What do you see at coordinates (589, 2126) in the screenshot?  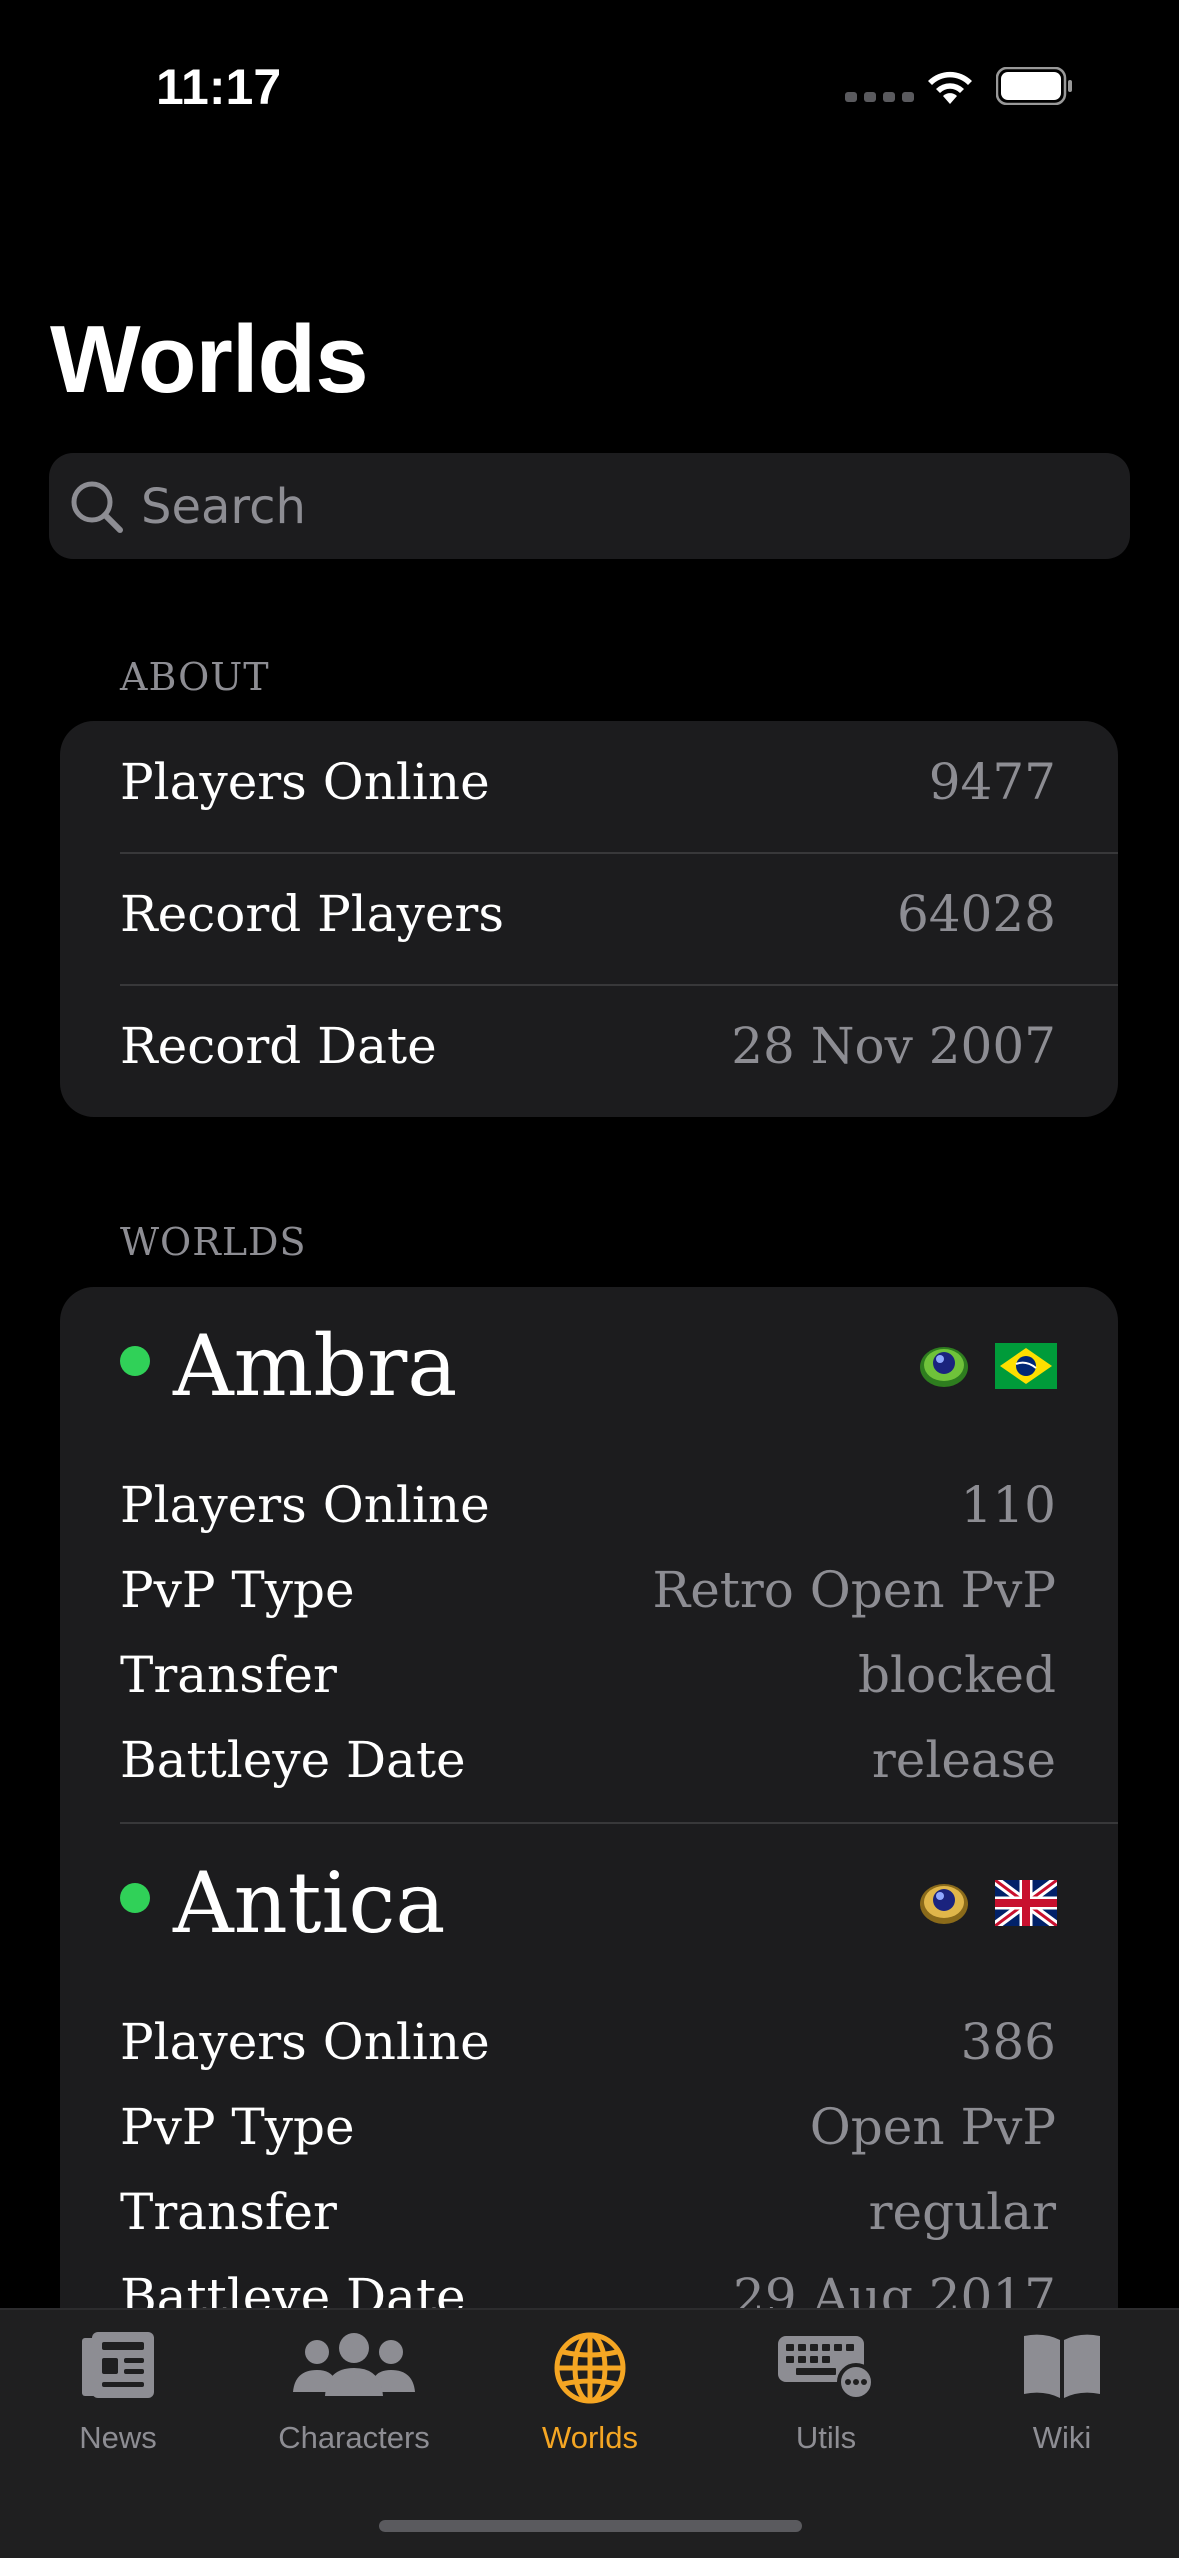 I see `world-row-pvp-type: PvP Type Open PvP` at bounding box center [589, 2126].